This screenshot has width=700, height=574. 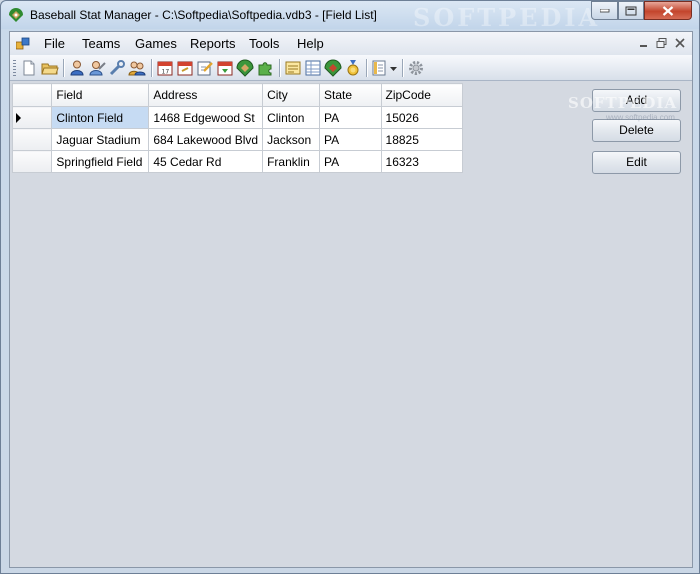 What do you see at coordinates (680, 43) in the screenshot?
I see `mdi-close-icon` at bounding box center [680, 43].